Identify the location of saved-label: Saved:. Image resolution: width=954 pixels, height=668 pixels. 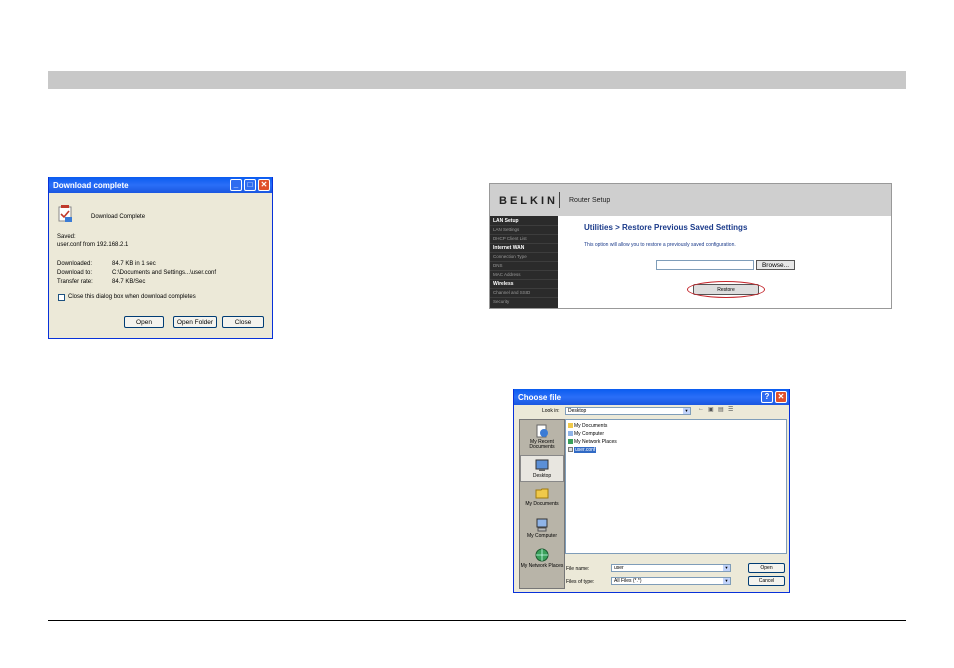
(66, 237).